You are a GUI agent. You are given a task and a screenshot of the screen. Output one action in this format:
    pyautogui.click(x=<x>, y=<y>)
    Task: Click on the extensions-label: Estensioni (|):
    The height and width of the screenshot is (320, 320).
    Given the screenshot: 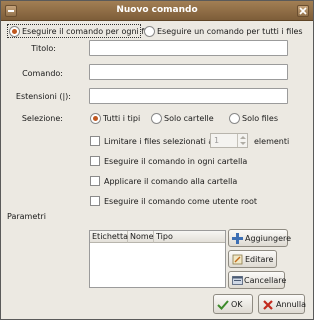 What is the action you would take?
    pyautogui.click(x=43, y=96)
    